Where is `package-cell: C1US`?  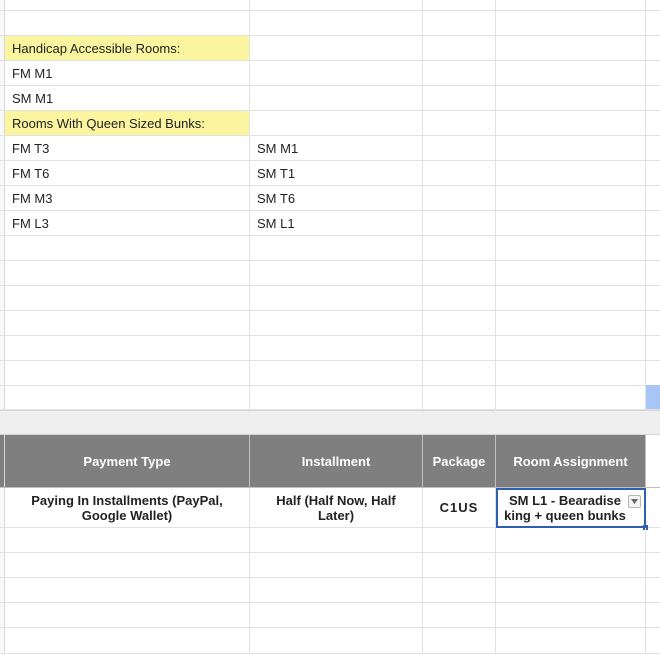
package-cell: C1US is located at coordinates (459, 507).